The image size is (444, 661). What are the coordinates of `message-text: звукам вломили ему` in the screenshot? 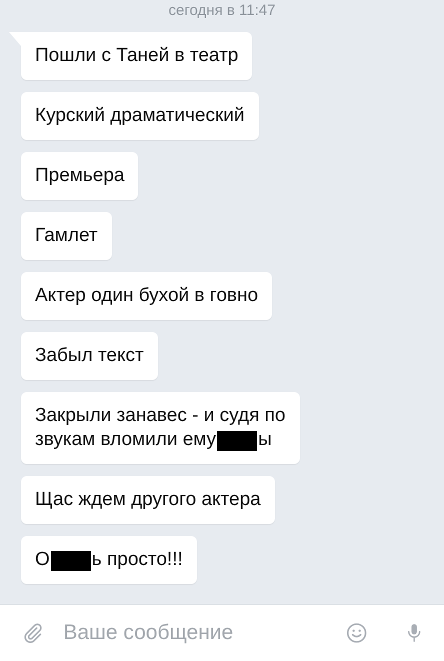 It's located at (125, 440).